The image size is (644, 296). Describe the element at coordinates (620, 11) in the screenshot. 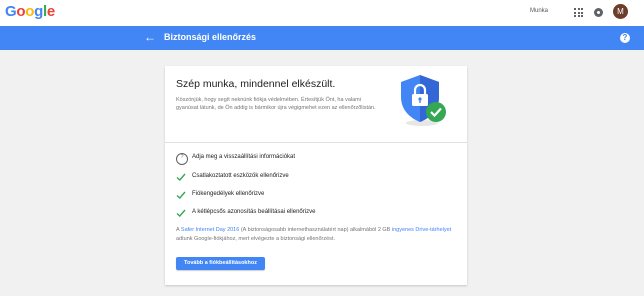

I see `avatar: M` at that location.